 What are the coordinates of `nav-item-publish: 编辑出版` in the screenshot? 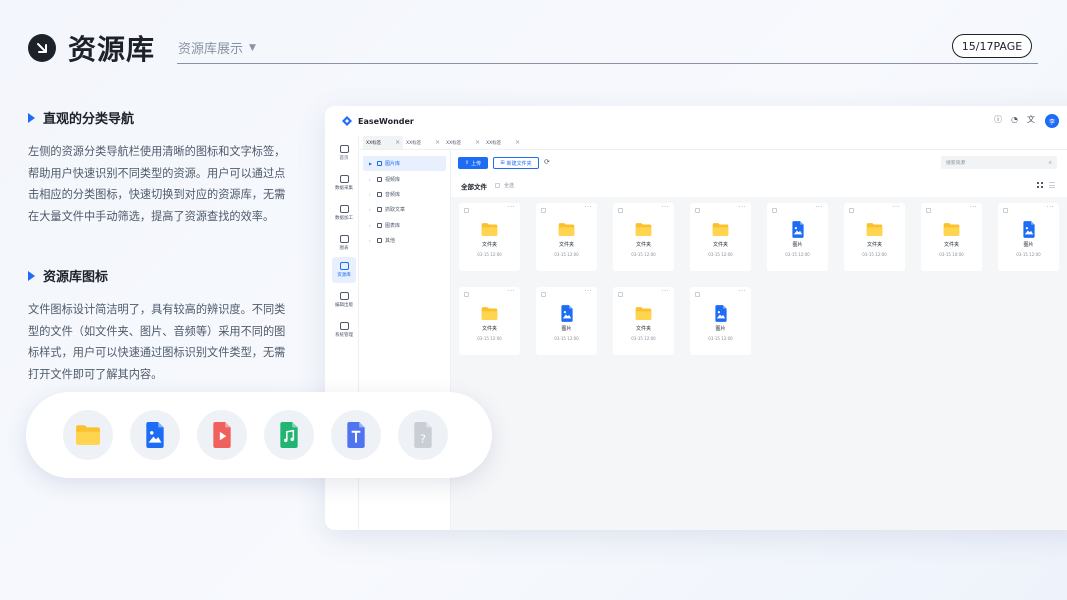 It's located at (344, 300).